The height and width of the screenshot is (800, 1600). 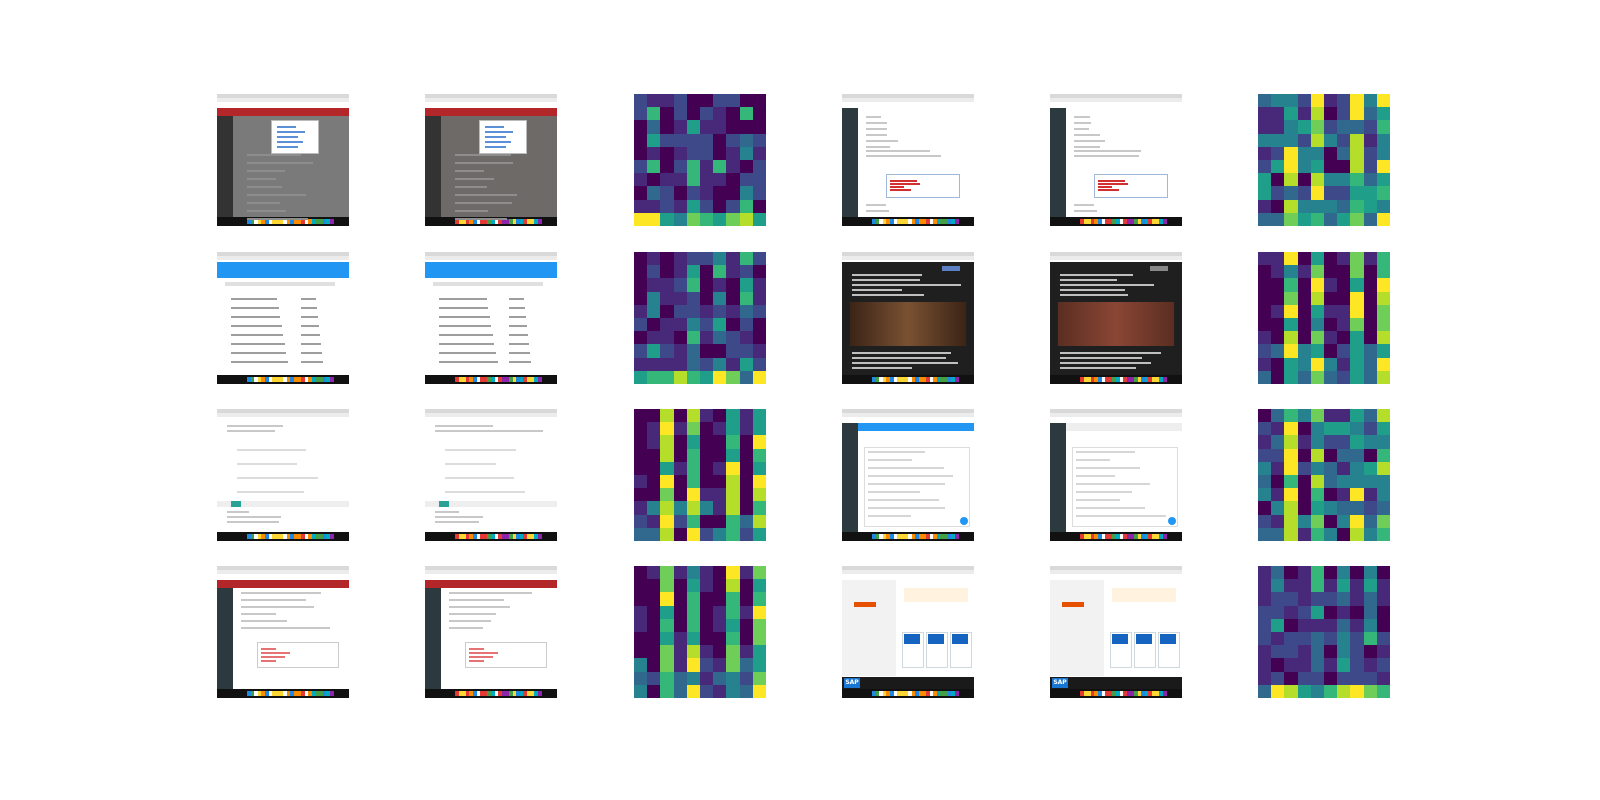 I want to click on dock-app-icon, so click(x=1164, y=693).